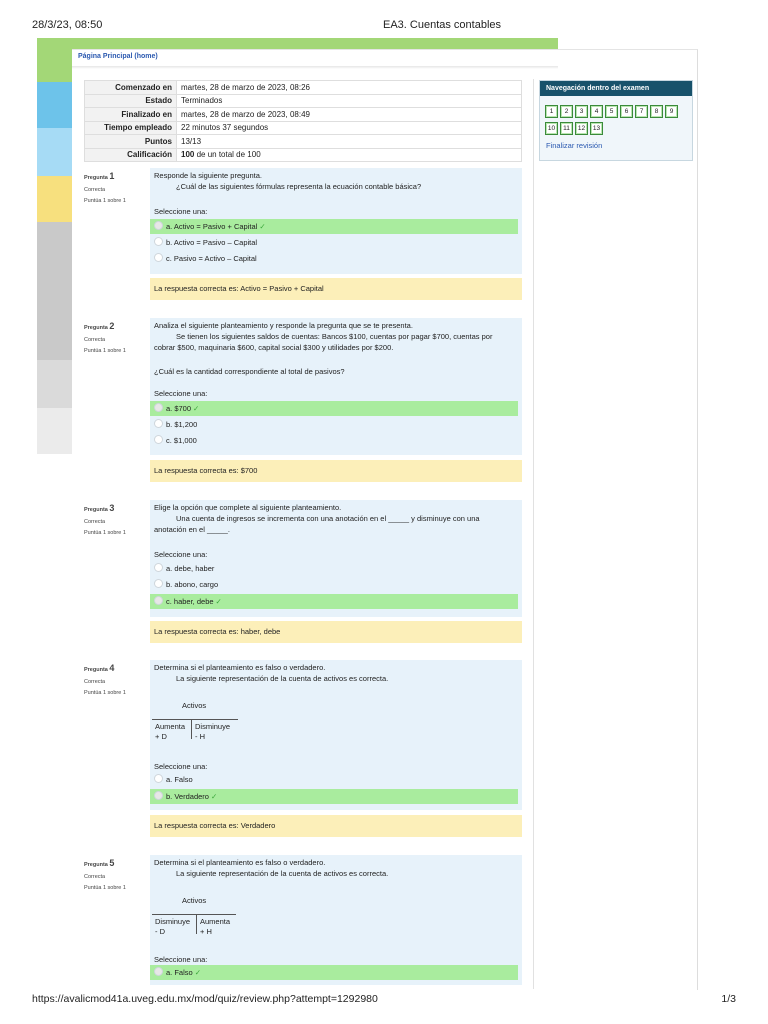  Describe the element at coordinates (349, 100) in the screenshot. I see `summary-value: Terminados` at that location.